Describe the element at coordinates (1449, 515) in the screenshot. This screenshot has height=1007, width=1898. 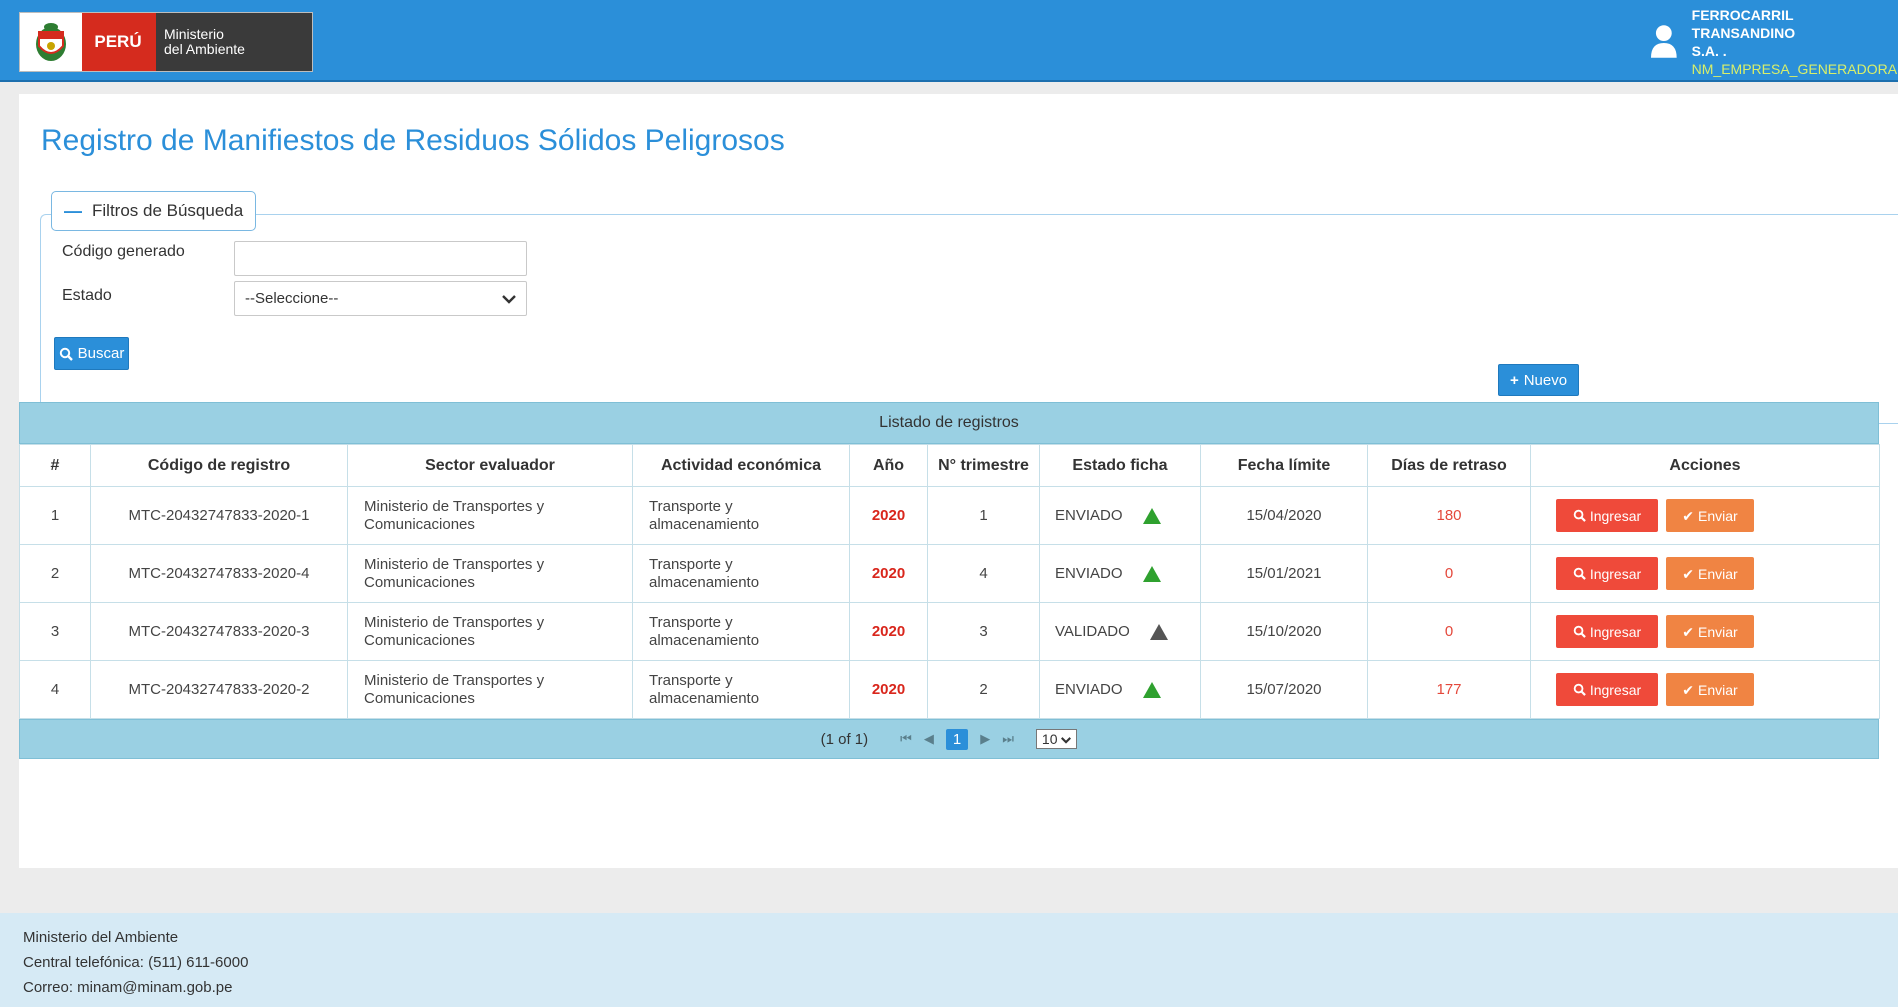
I see `cell-delay: 180` at that location.